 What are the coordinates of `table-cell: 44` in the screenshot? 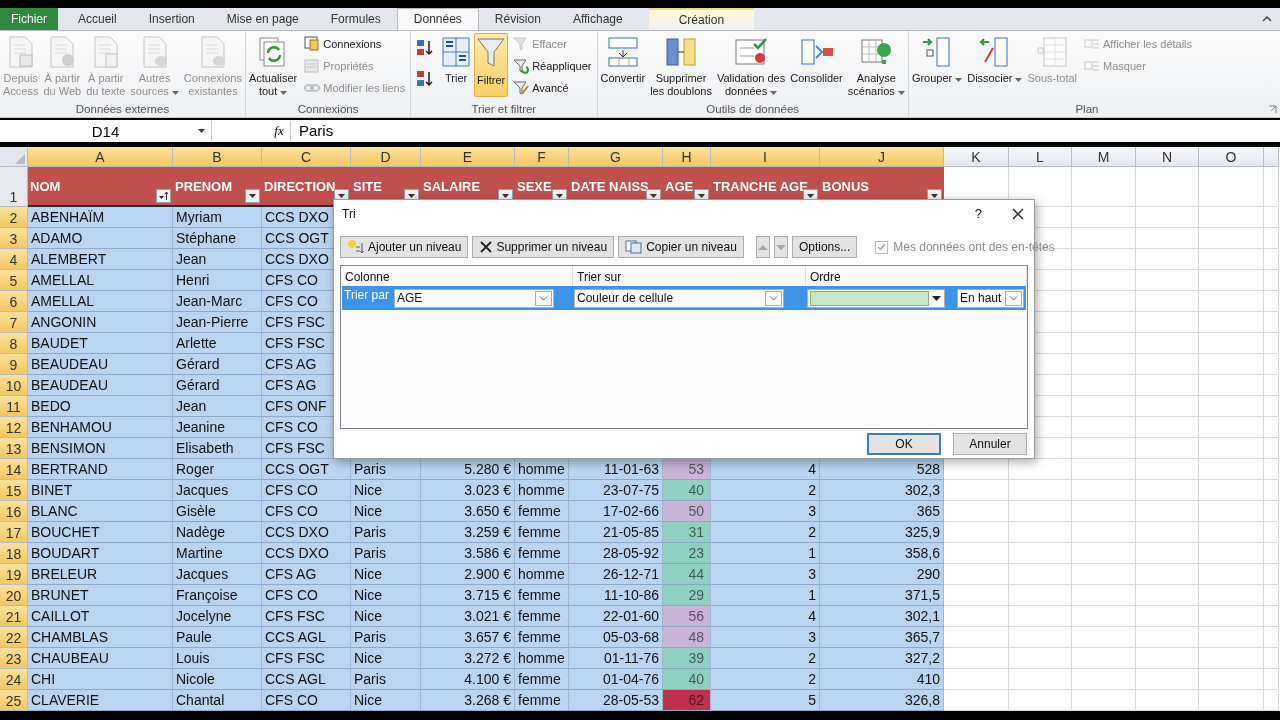 It's located at (687, 574).